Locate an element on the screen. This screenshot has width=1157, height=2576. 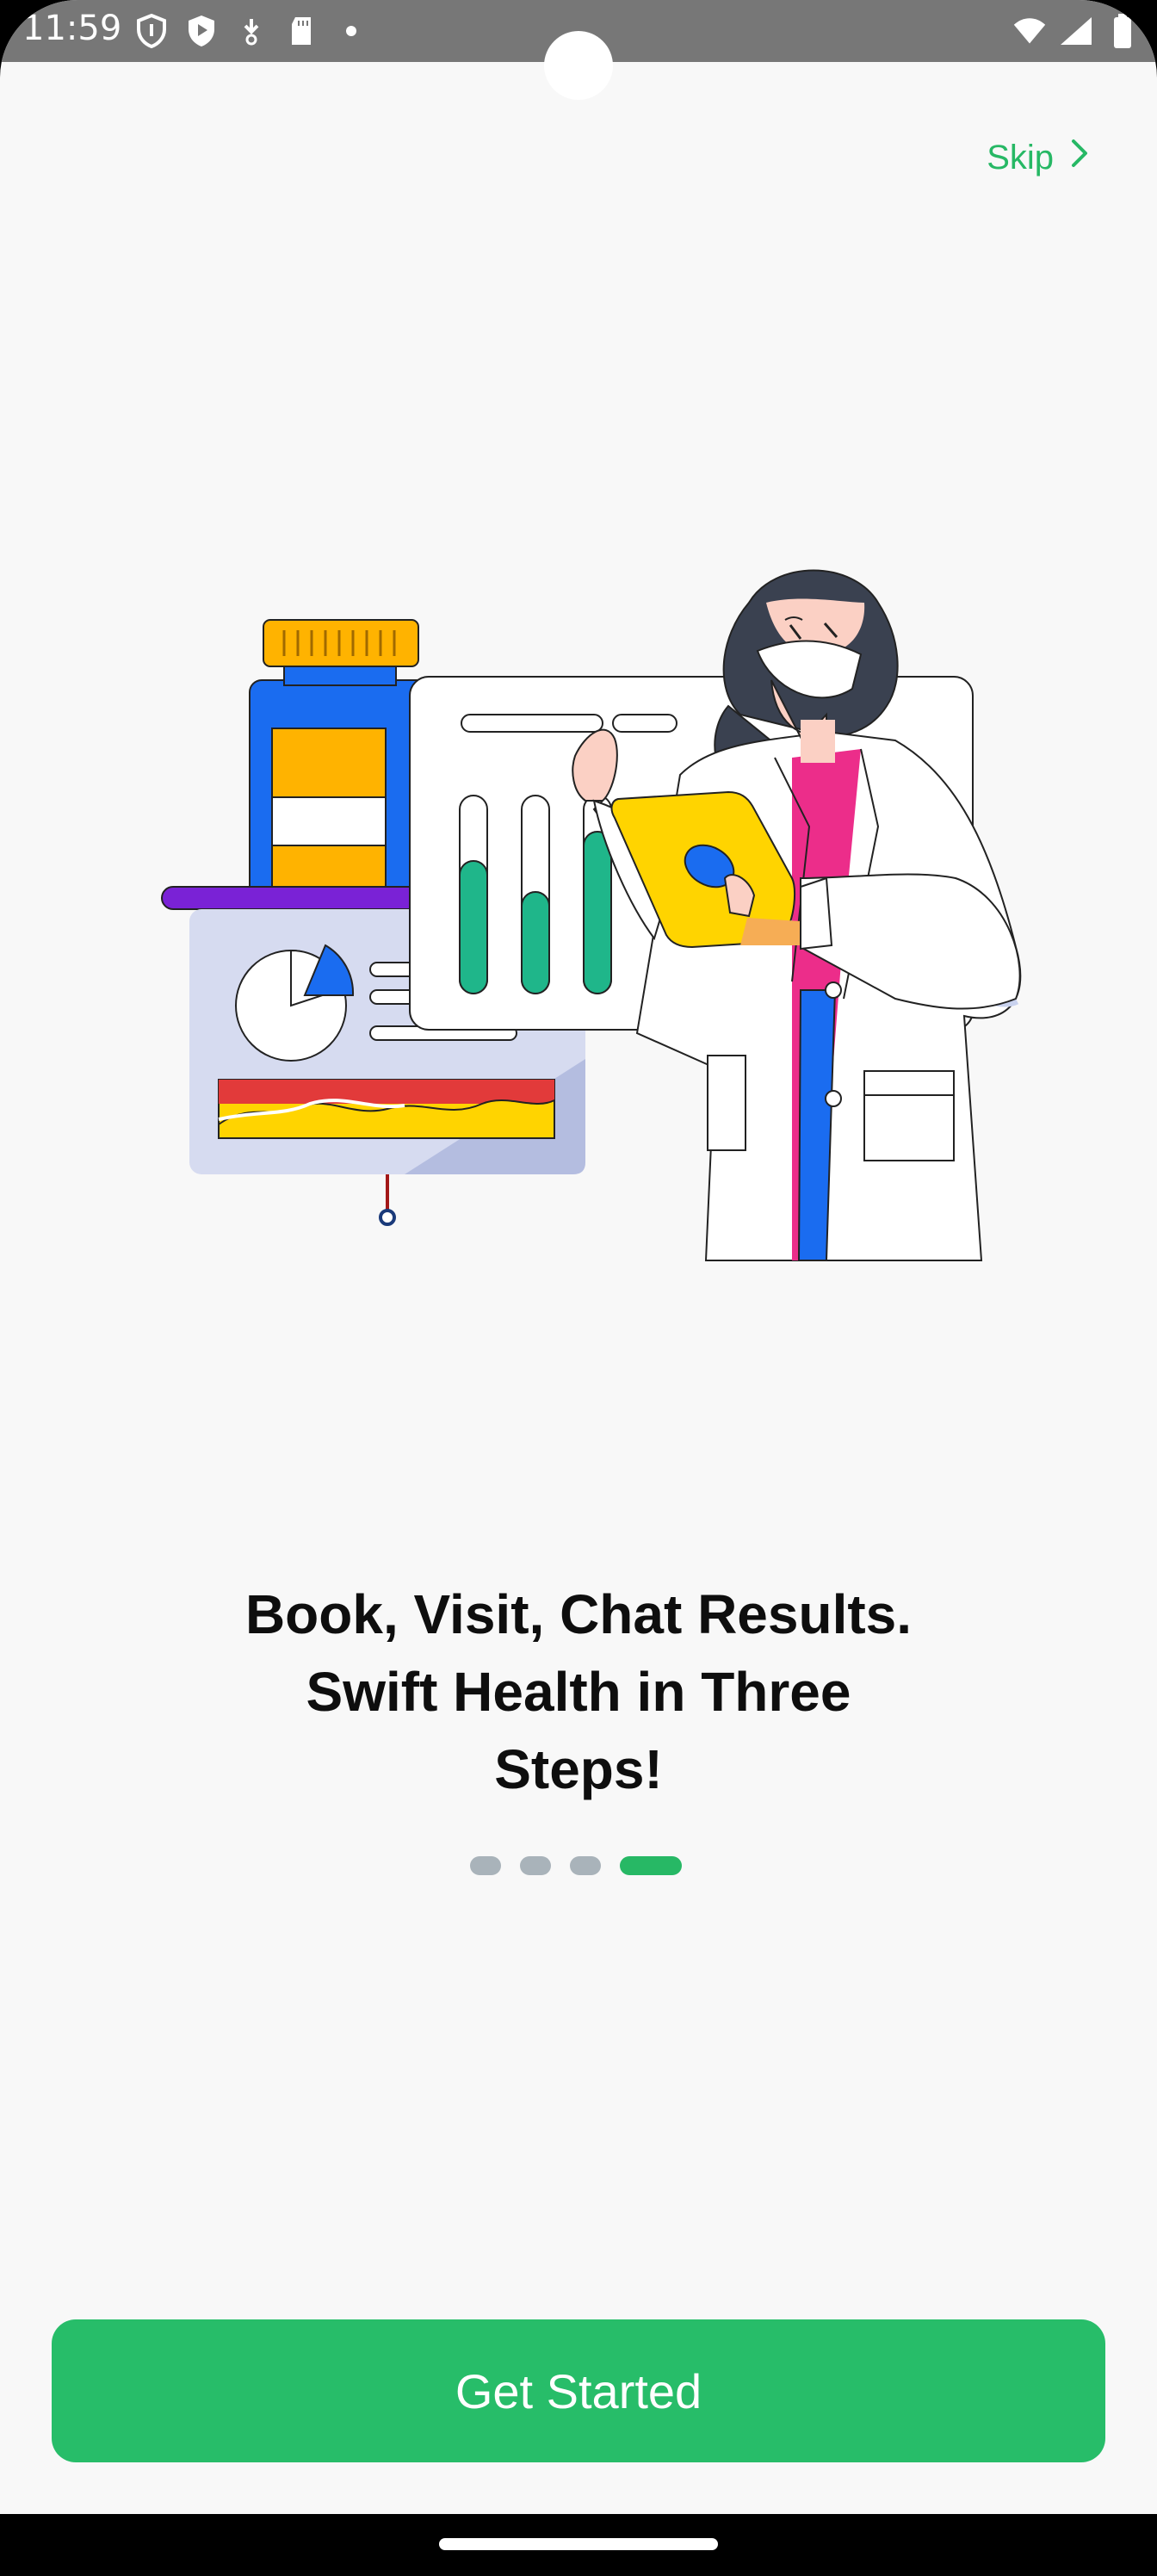
system-icons is located at coordinates (1076, 31).